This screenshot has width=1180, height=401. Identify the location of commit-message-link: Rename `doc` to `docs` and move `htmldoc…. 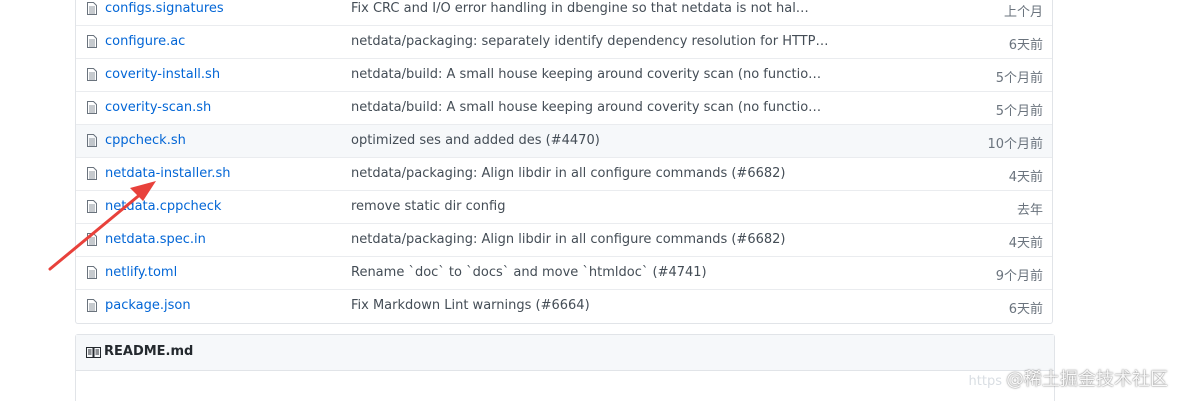
(591, 272).